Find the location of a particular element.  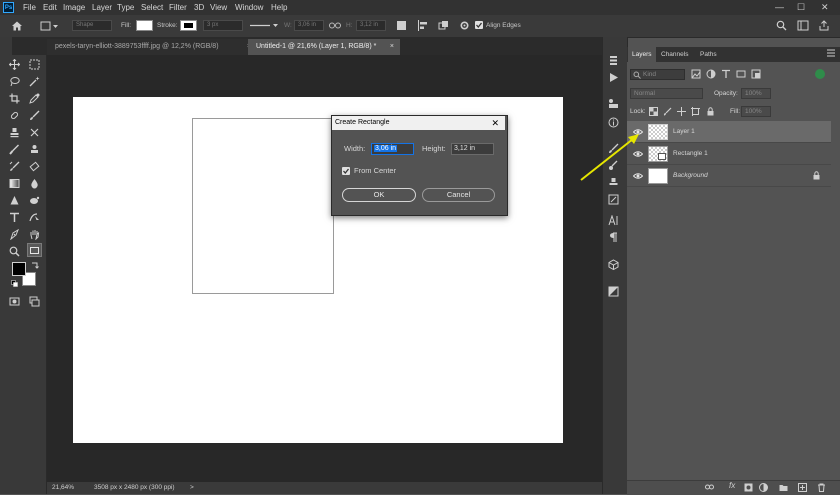

w-input: 3,06 in is located at coordinates (309, 25).